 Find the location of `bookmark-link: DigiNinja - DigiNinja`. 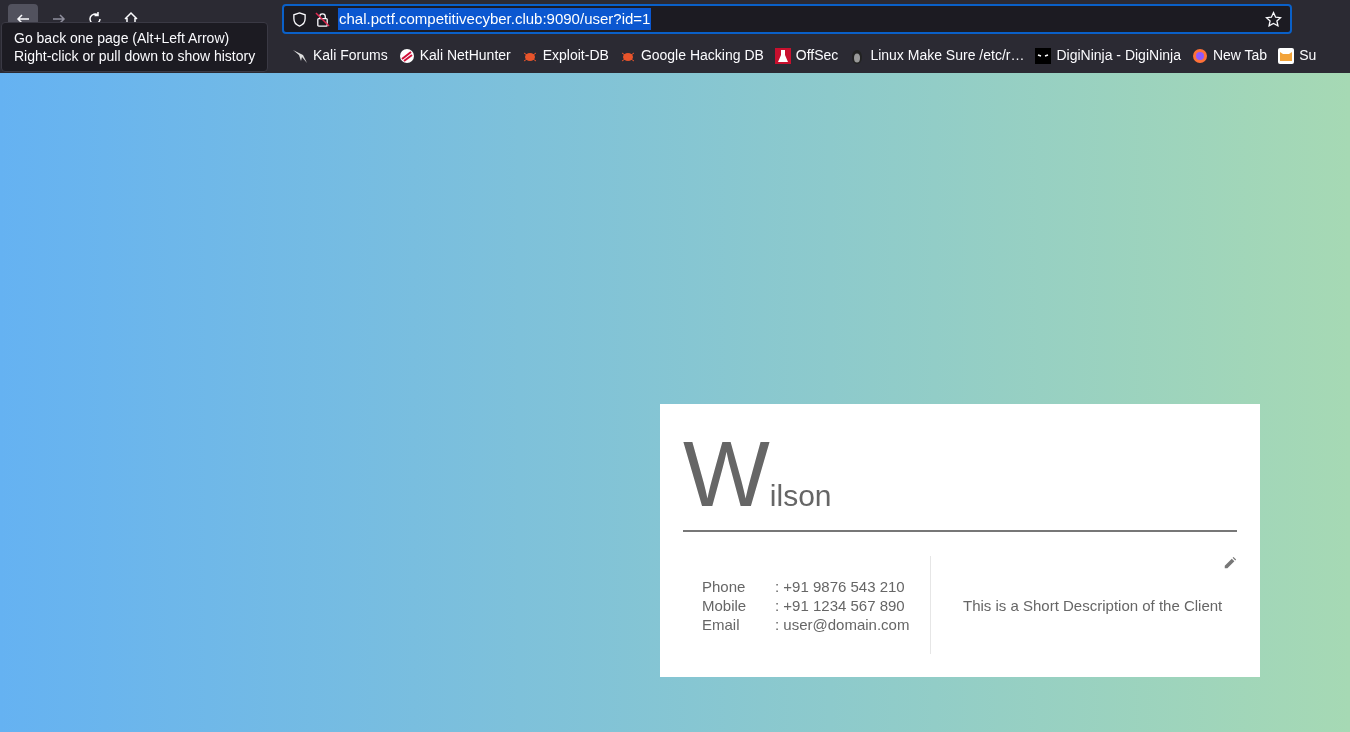

bookmark-link: DigiNinja - DigiNinja is located at coordinates (1108, 55).